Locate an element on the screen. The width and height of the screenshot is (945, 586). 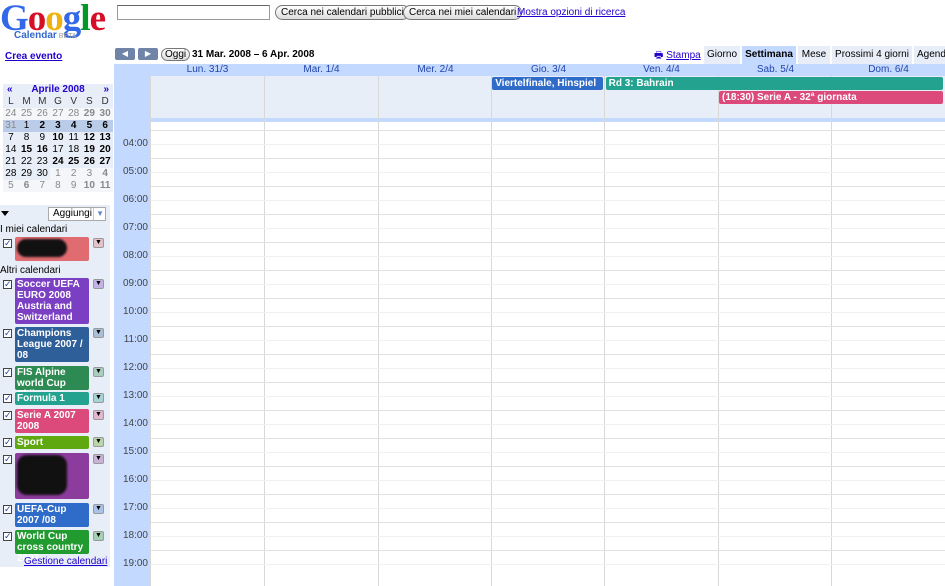
create-event-link: Crea evento is located at coordinates (33, 56).